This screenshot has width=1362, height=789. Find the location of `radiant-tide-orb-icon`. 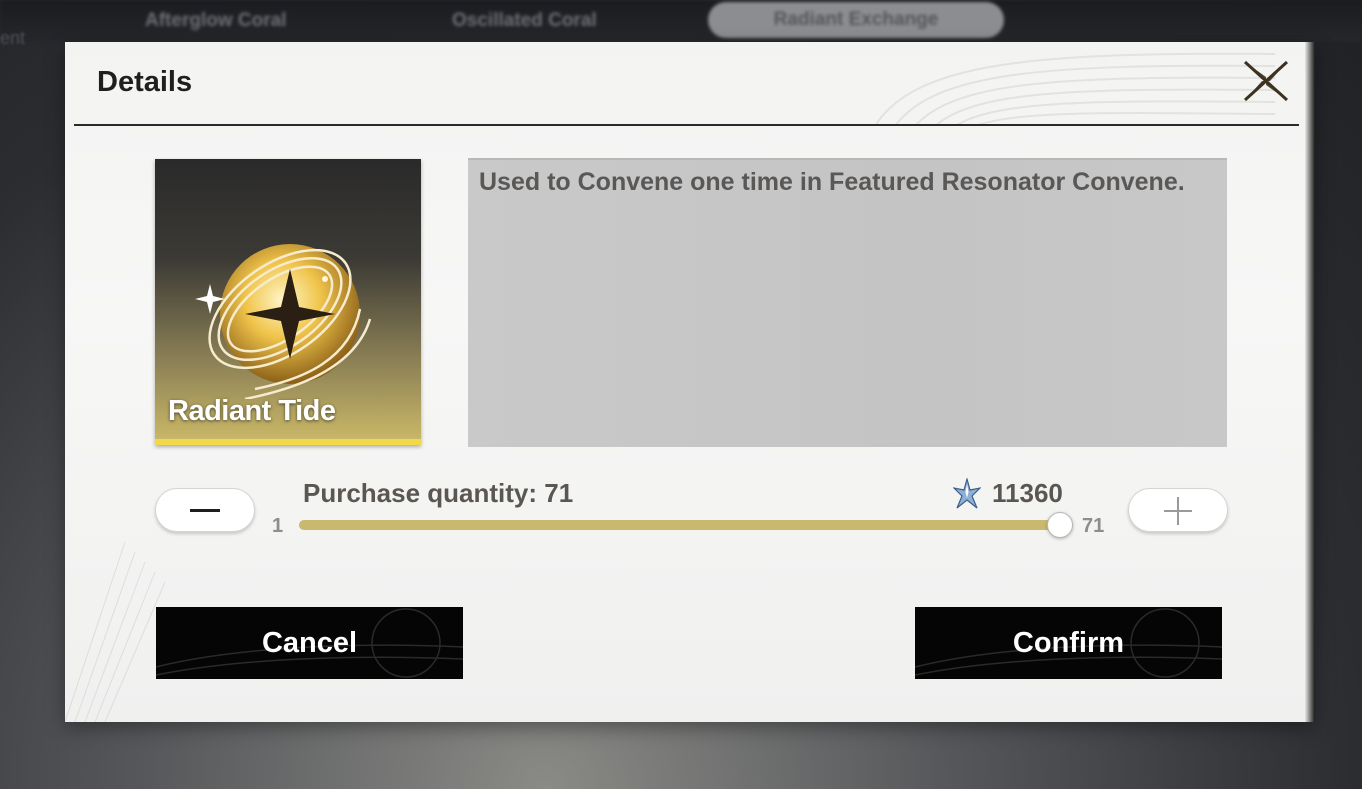

radiant-tide-orb-icon is located at coordinates (283, 321).